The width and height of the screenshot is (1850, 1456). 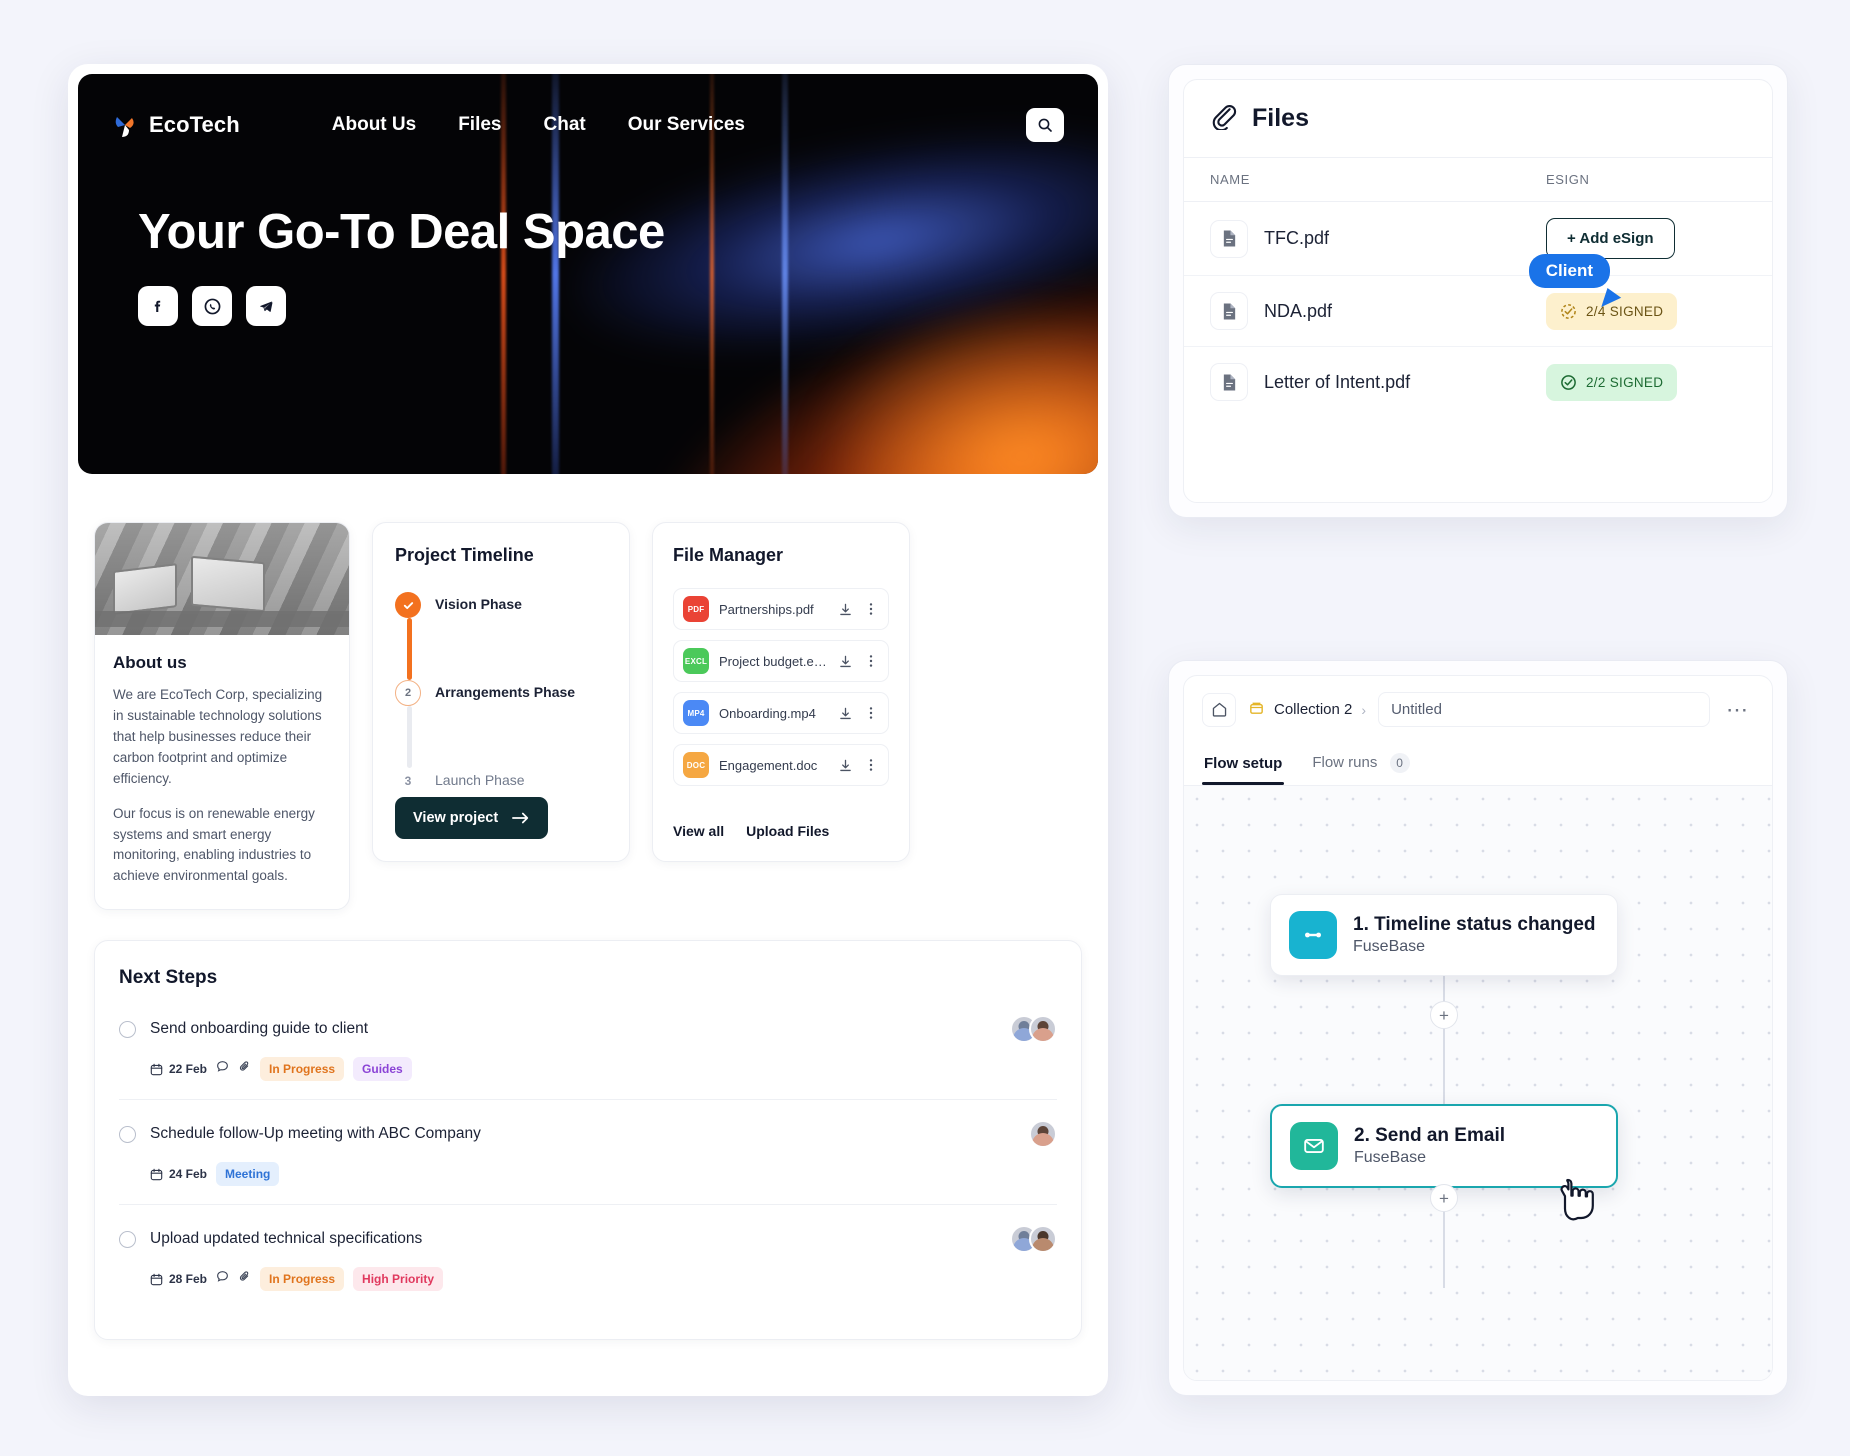 I want to click on breadcrumb-collection: Collection 2, so click(x=1313, y=709).